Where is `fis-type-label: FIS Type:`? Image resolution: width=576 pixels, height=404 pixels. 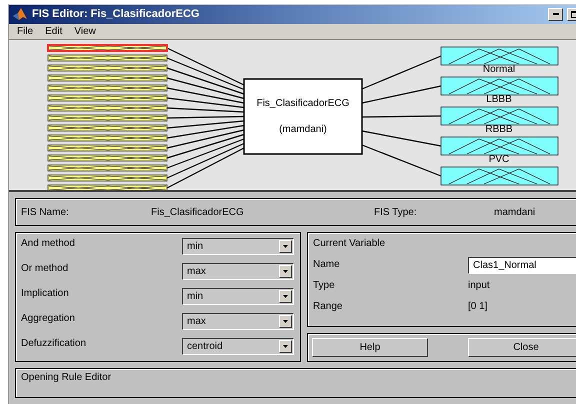 fis-type-label: FIS Type: is located at coordinates (396, 212).